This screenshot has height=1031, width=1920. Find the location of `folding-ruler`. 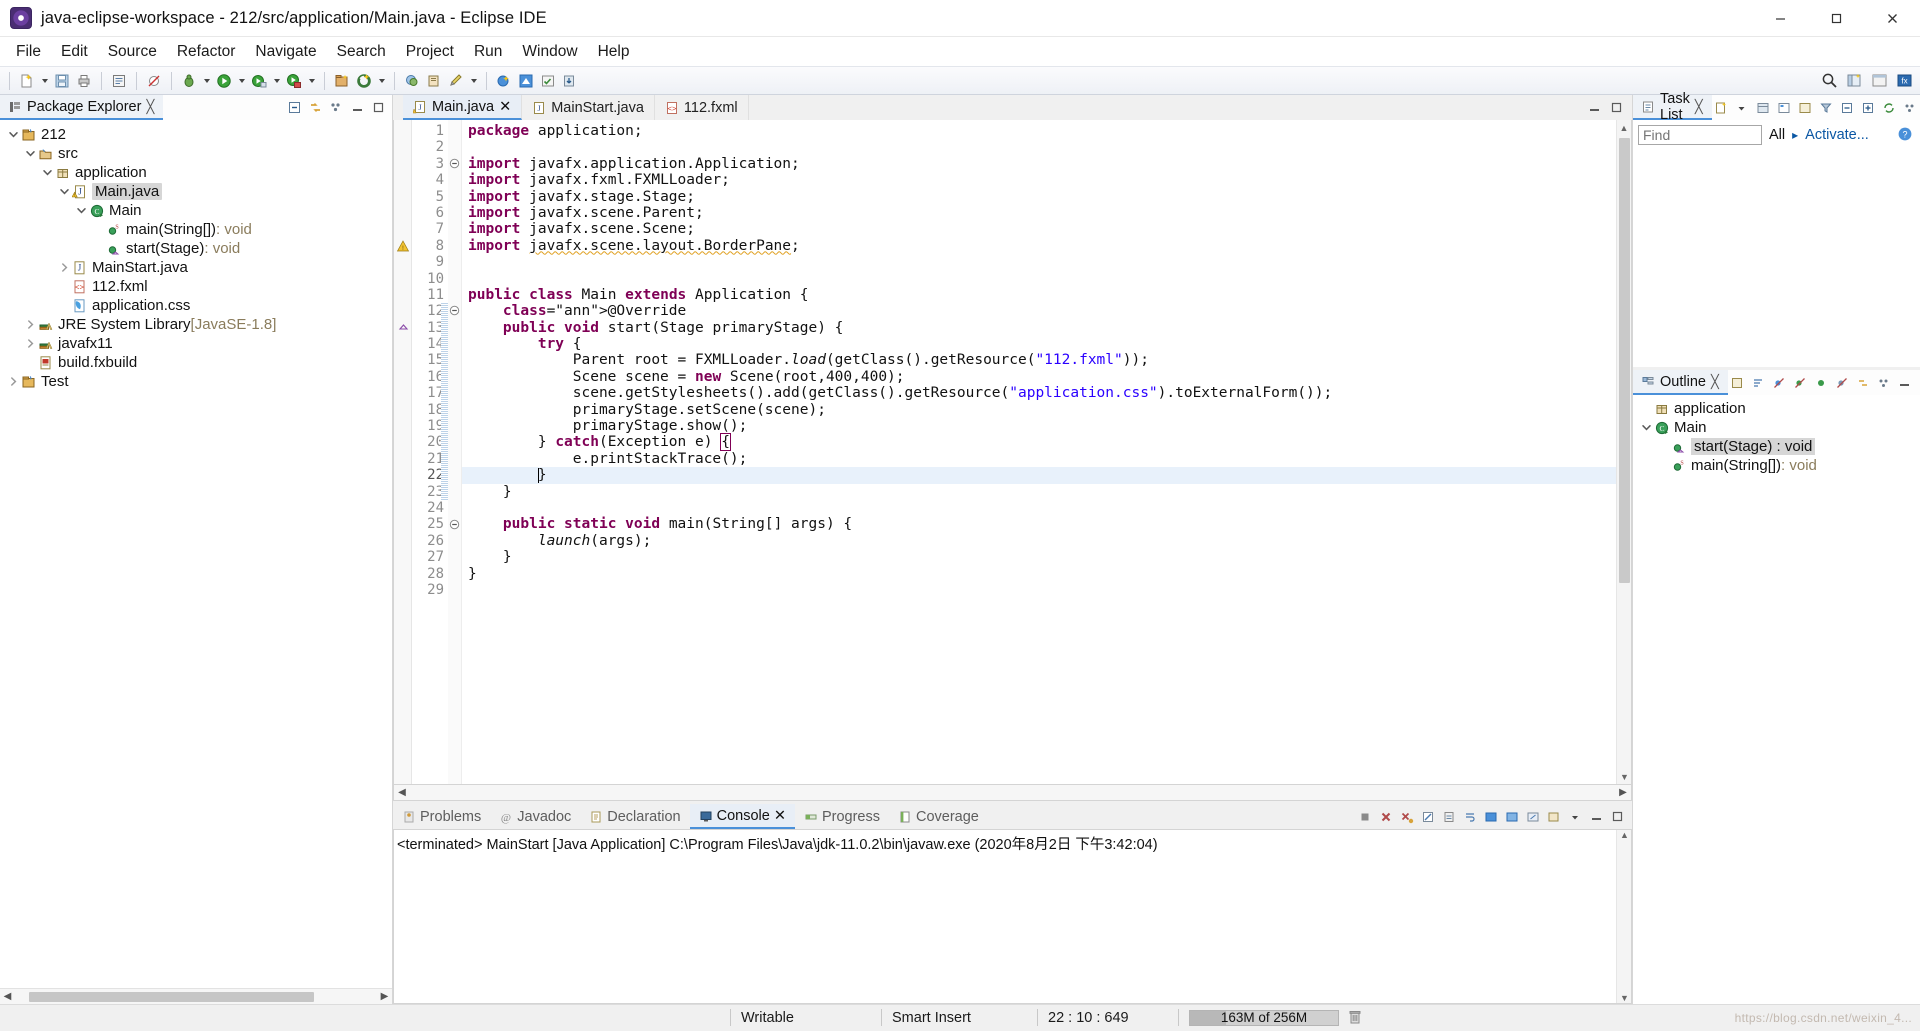

folding-ruler is located at coordinates (455, 452).